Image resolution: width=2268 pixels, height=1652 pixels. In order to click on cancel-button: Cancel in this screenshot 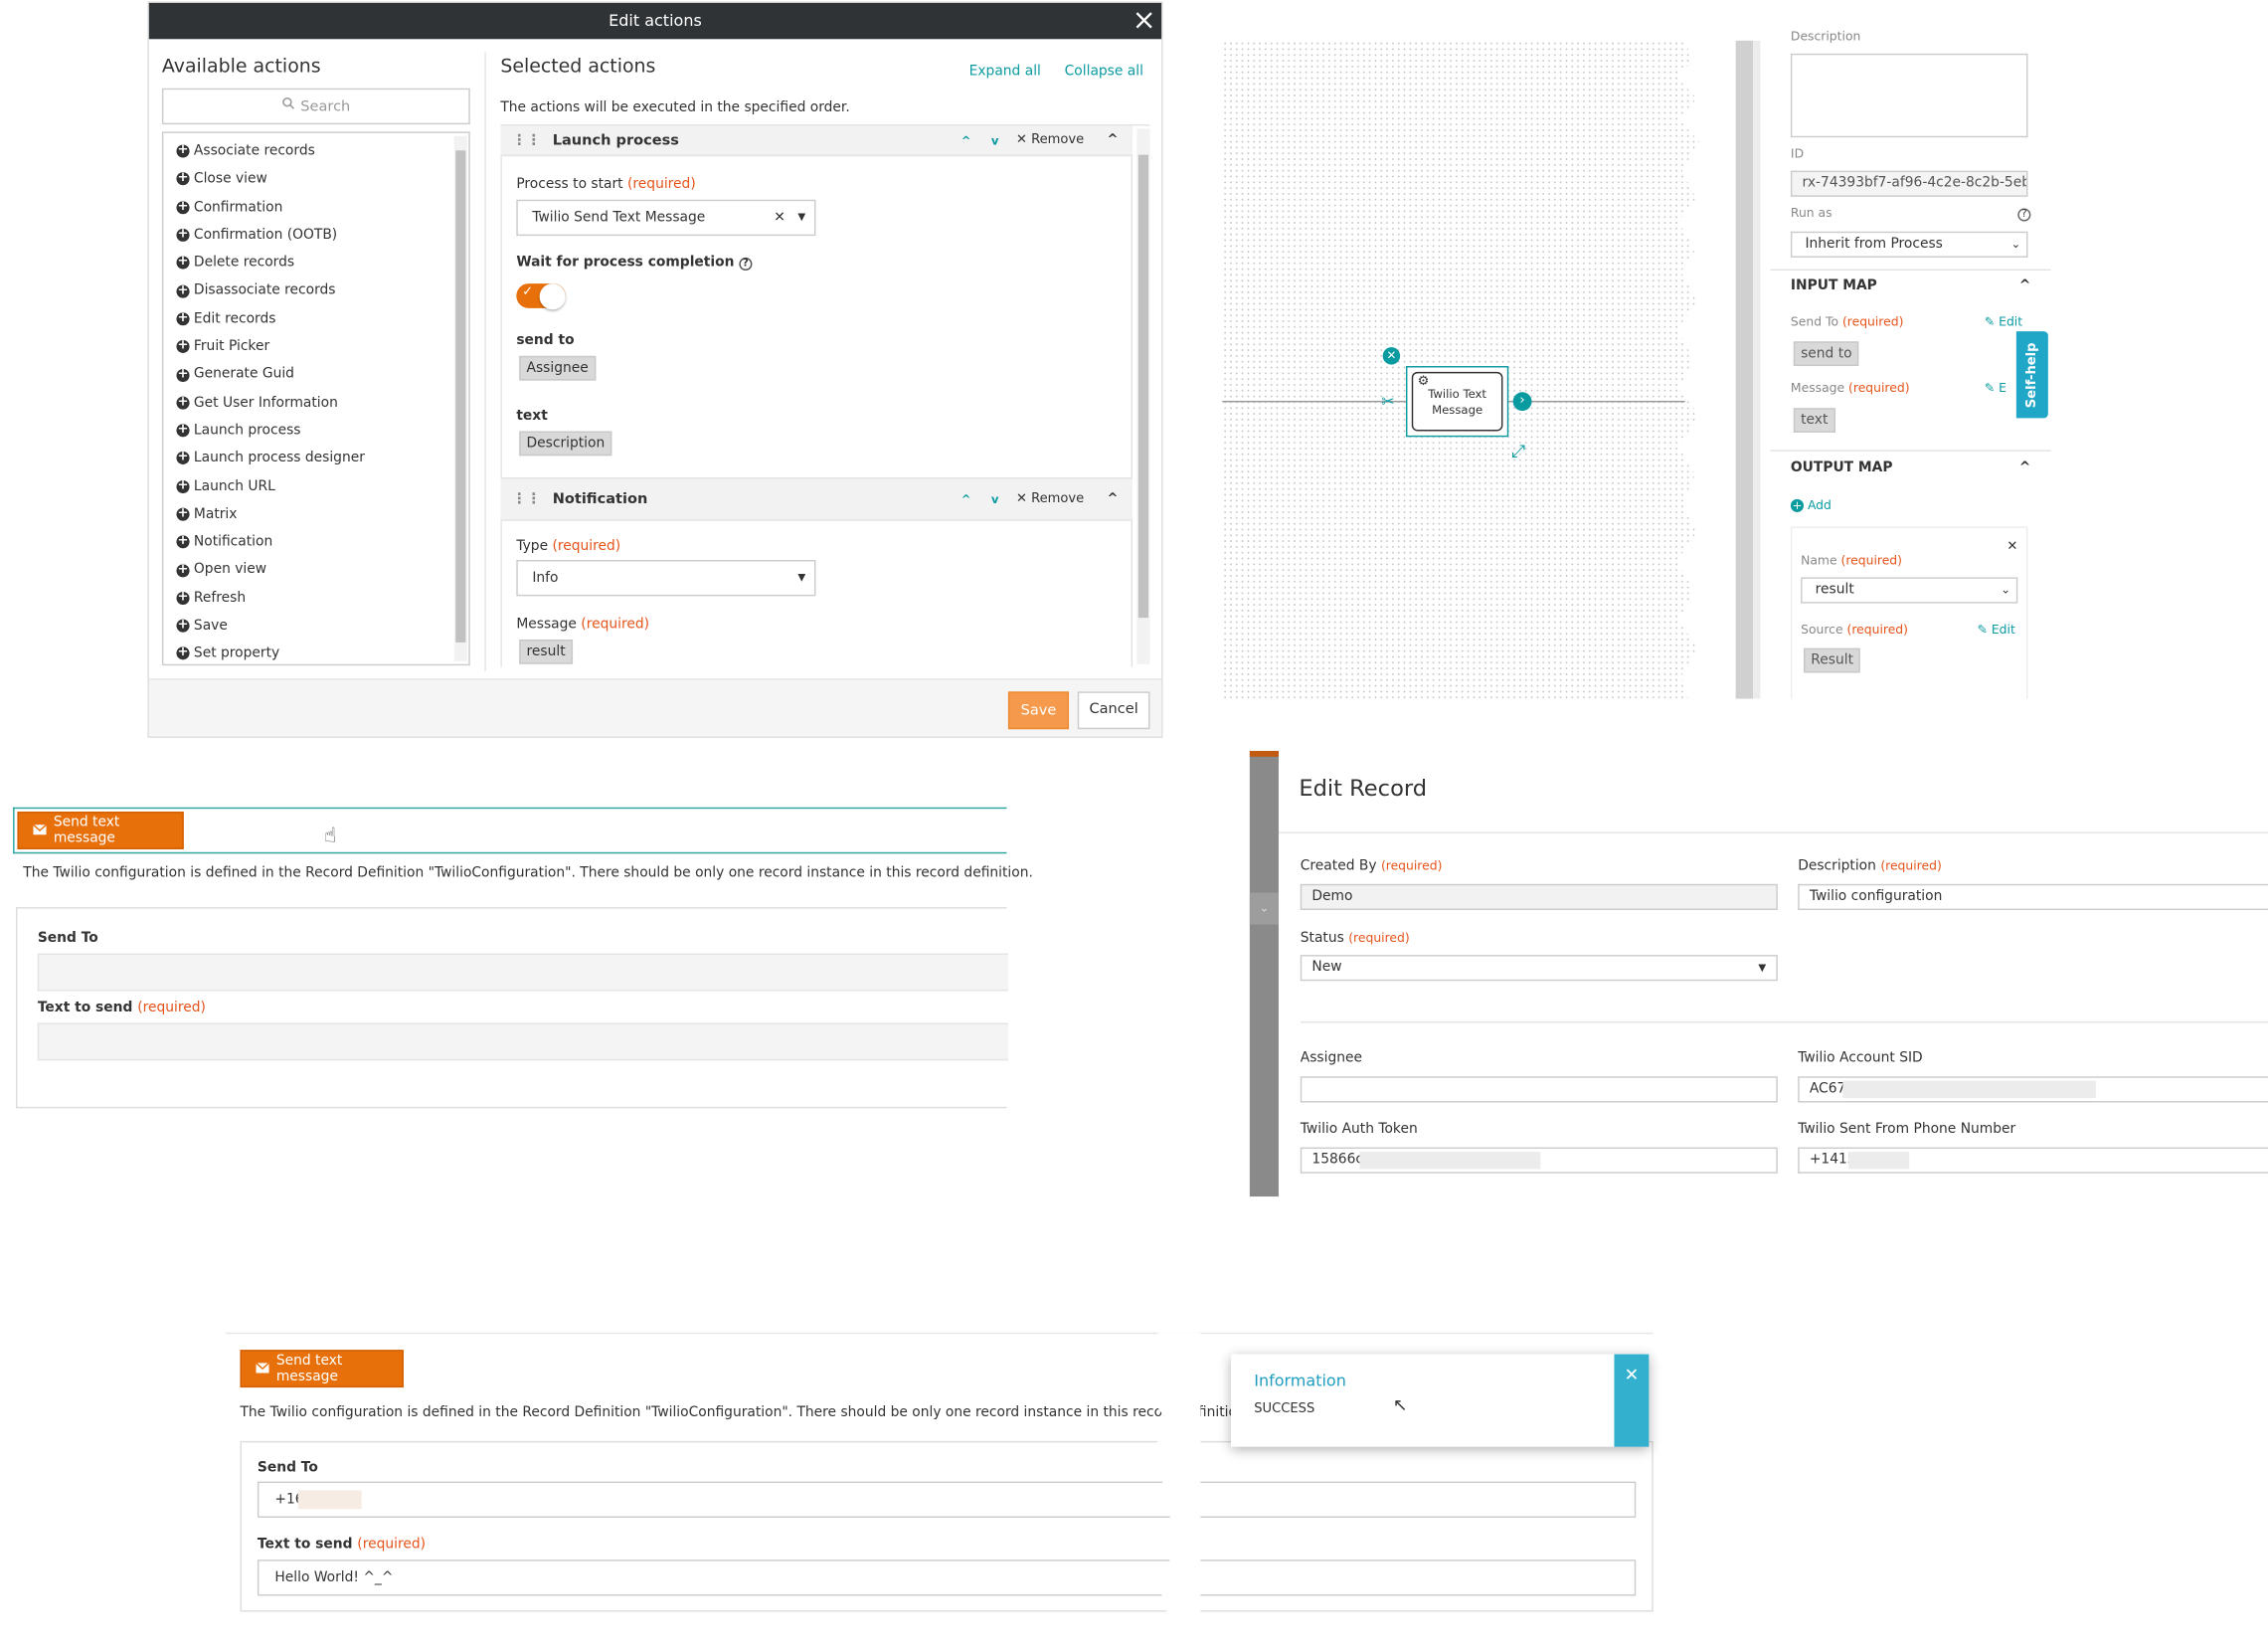, I will do `click(1113, 710)`.